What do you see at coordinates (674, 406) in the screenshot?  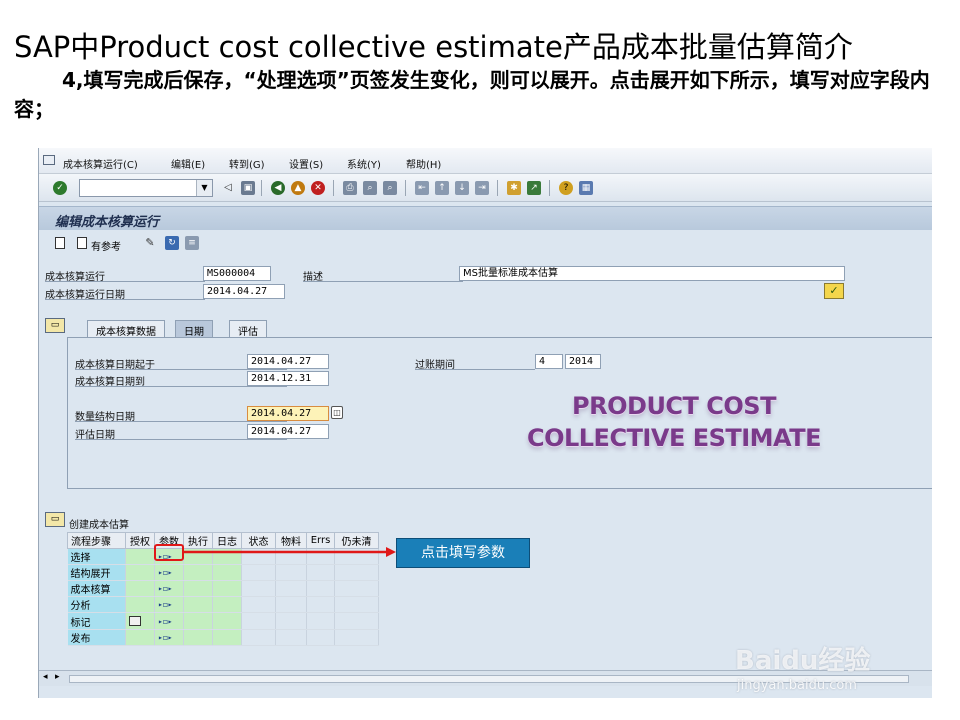 I see `watermark-line-1: PRODUCT COST` at bounding box center [674, 406].